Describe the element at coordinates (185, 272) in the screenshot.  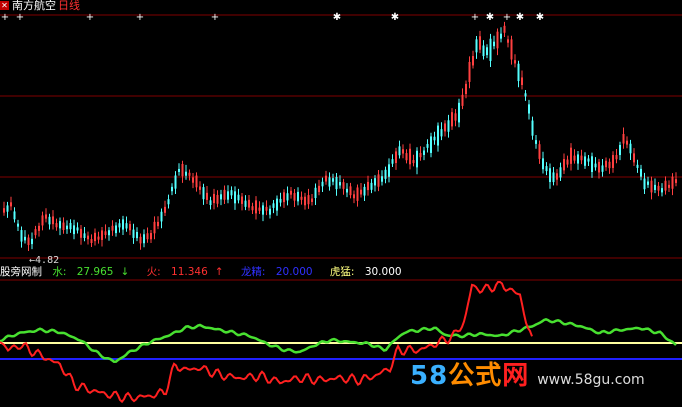
I see `fire-legend: 火: 11.346 ↑` at that location.